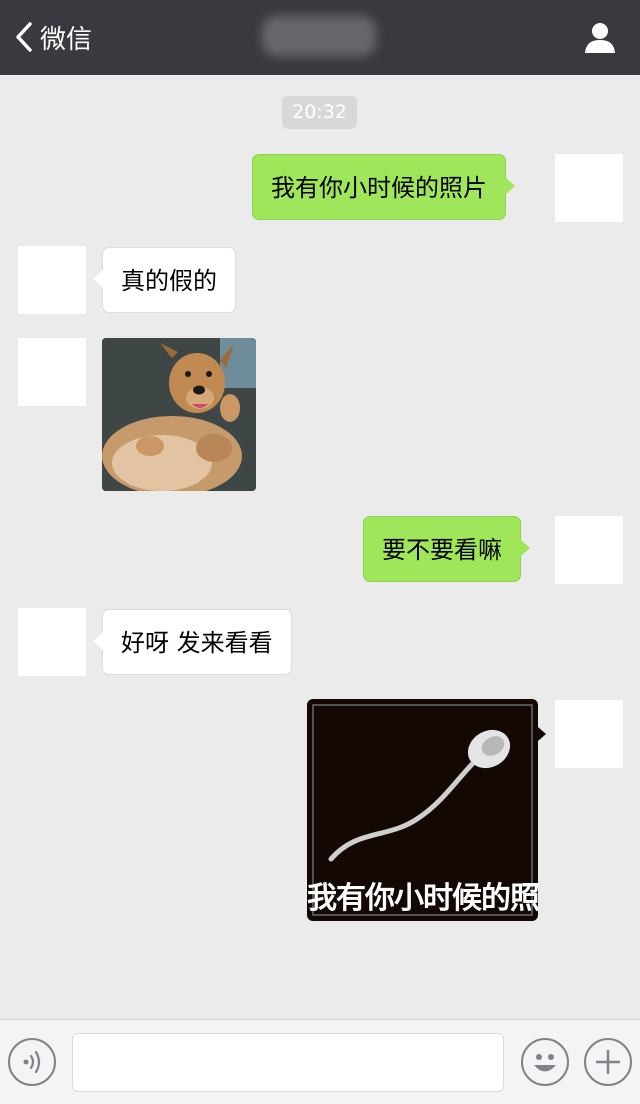  I want to click on dog-photo, so click(179, 414).